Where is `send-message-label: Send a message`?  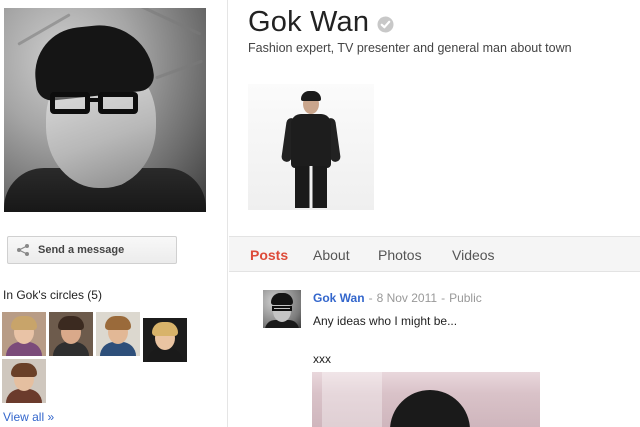 send-message-label: Send a message is located at coordinates (81, 250).